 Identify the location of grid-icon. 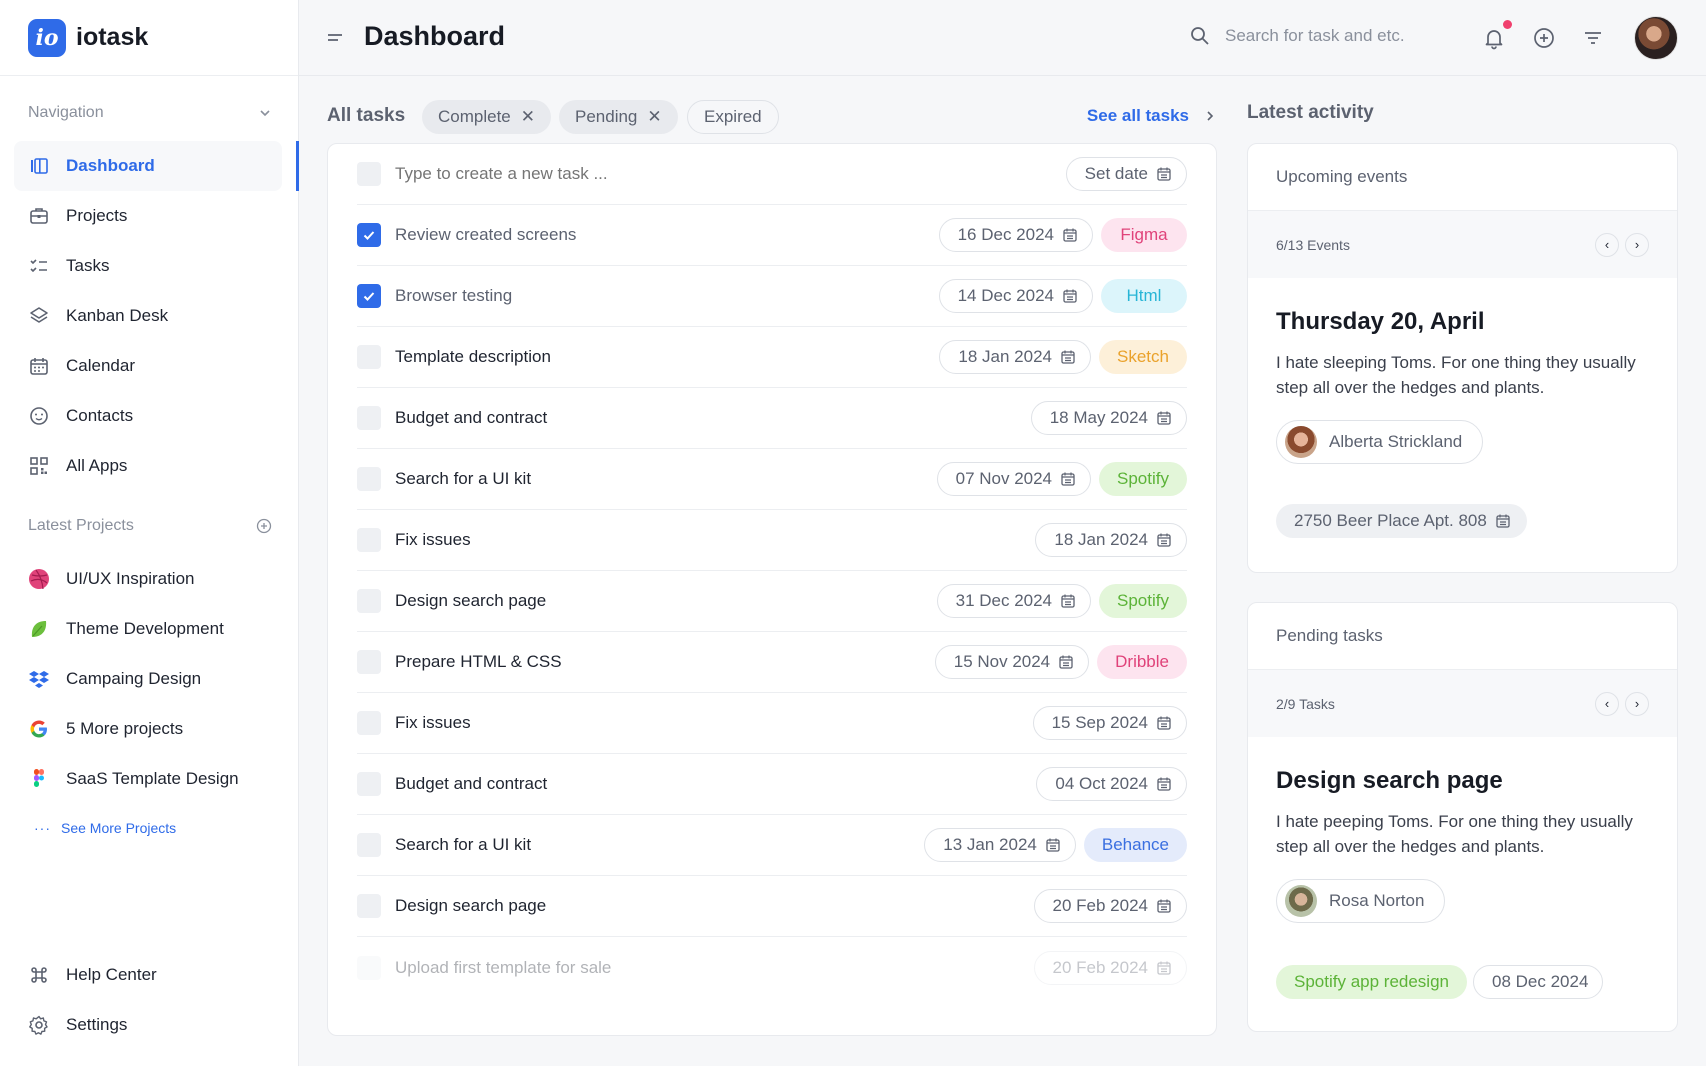
(39, 466).